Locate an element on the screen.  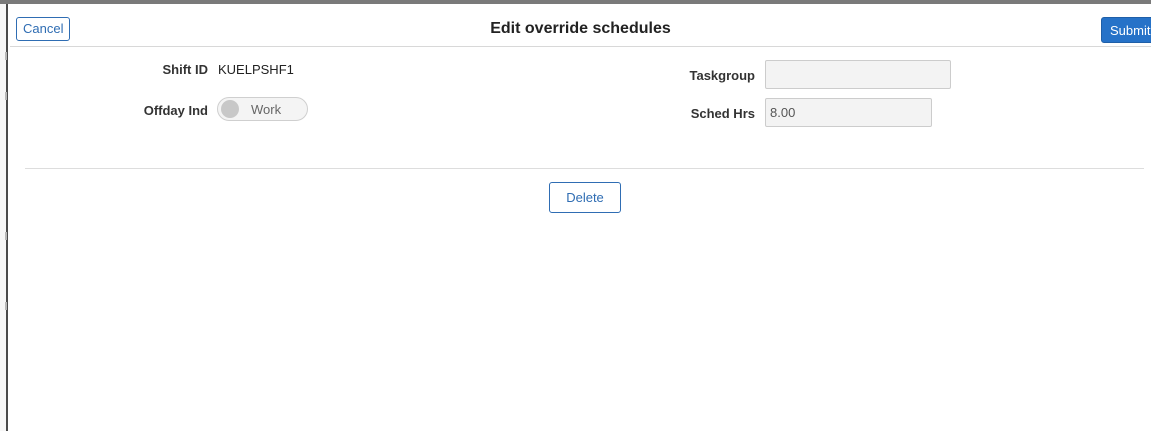
modal-header: Cancel Edit override schedules Submit is located at coordinates (580, 26).